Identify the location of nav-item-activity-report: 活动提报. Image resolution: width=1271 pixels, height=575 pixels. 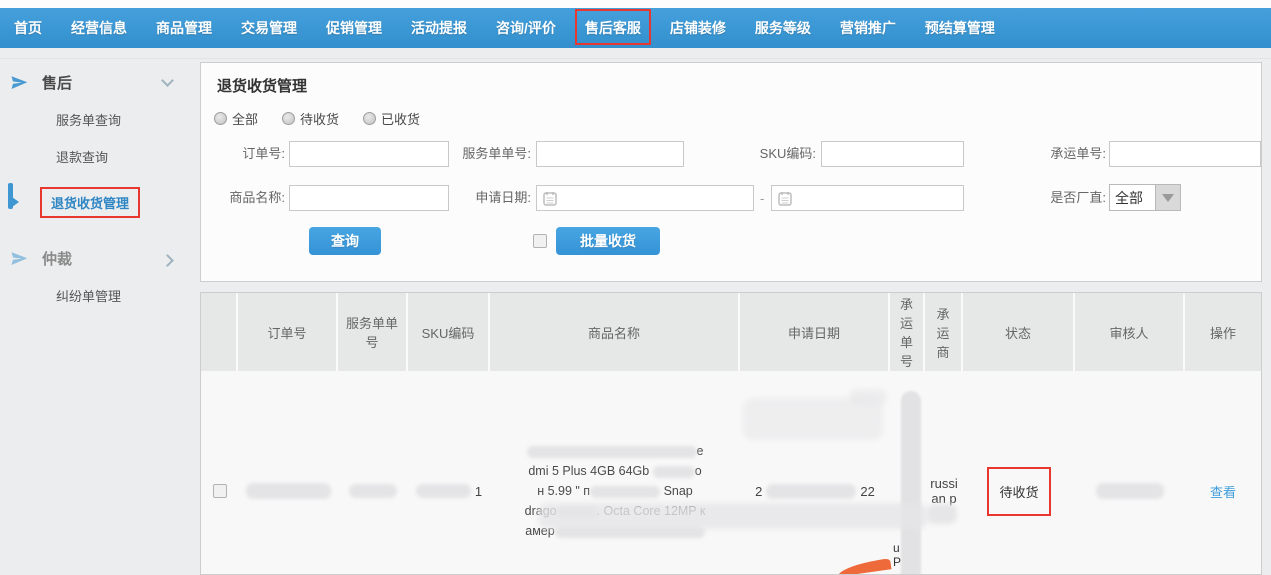
(439, 28).